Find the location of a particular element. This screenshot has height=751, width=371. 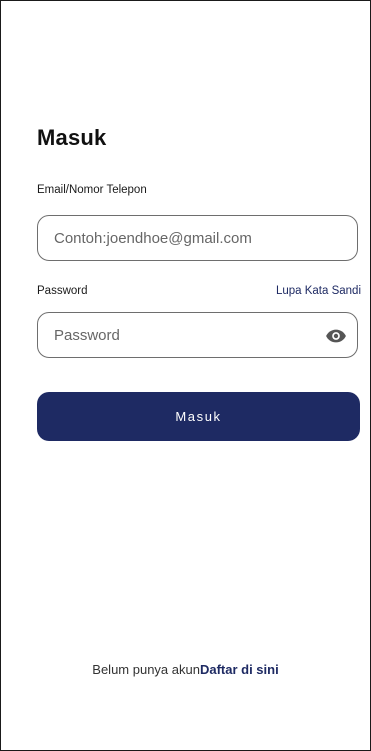

eye-icon is located at coordinates (336, 336).